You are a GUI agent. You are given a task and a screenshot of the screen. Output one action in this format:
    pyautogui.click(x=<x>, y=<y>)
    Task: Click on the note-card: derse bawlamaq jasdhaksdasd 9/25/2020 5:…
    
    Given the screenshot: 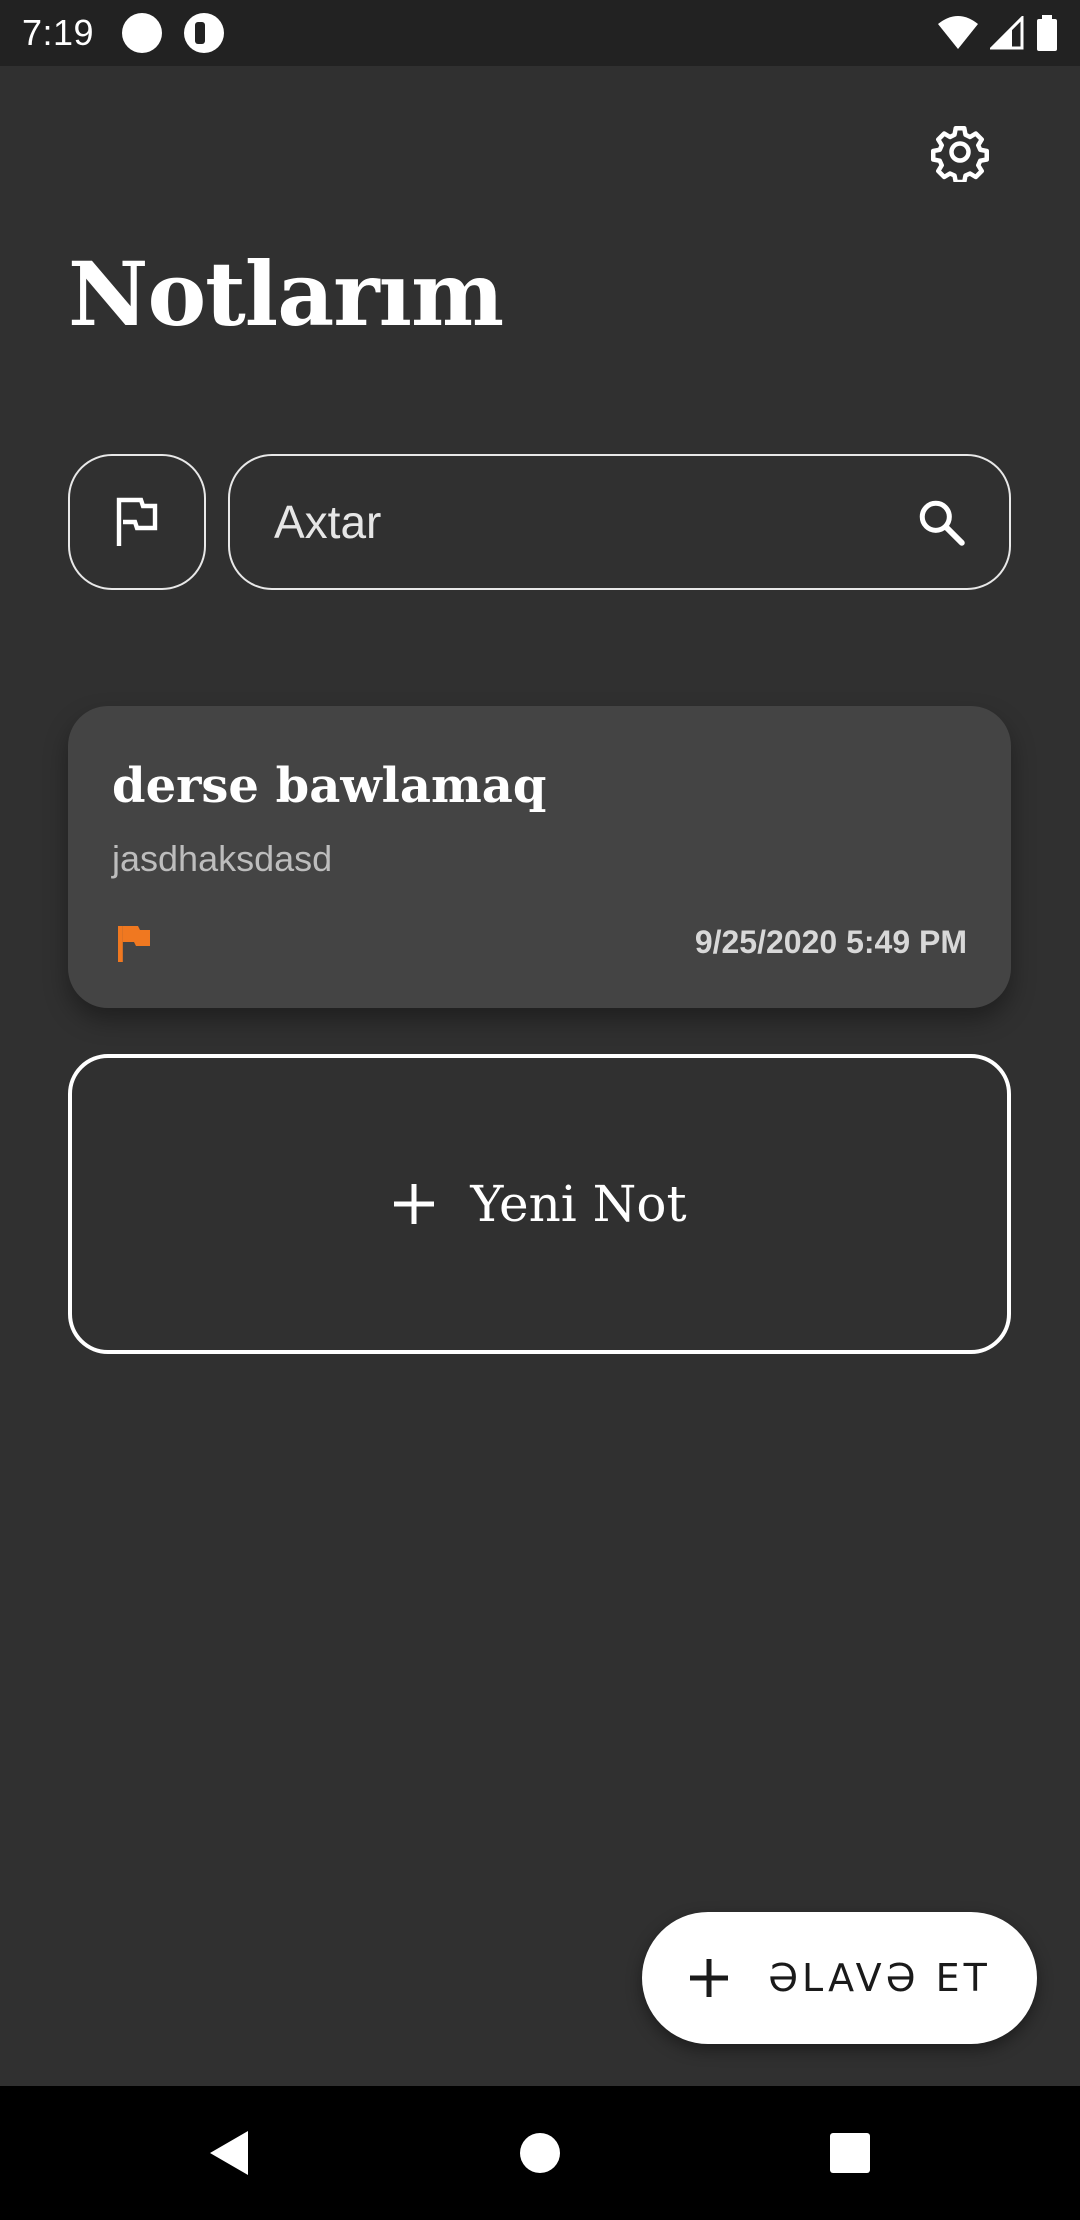 What is the action you would take?
    pyautogui.click(x=539, y=857)
    